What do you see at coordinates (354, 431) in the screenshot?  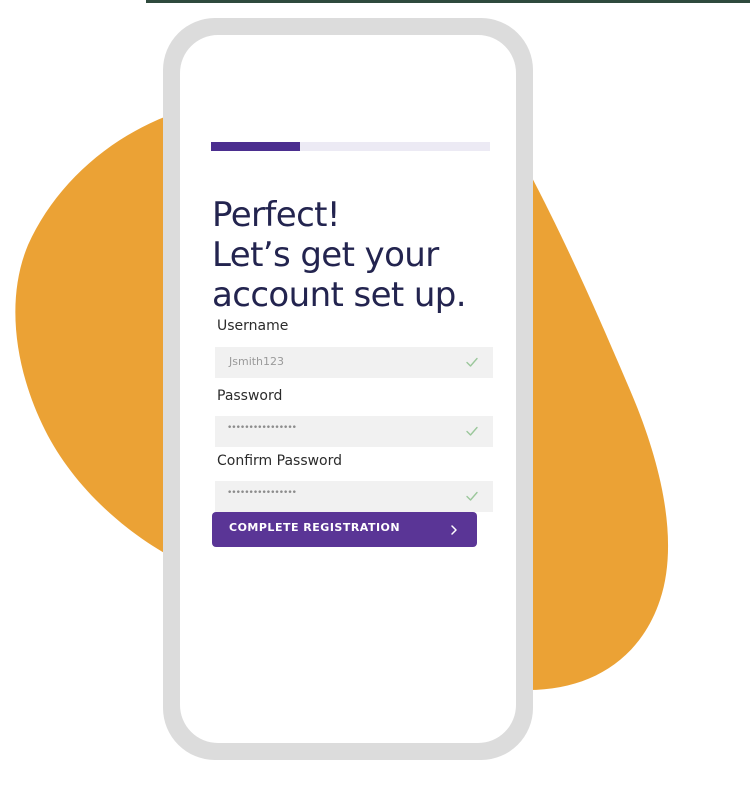 I see `password-field: ••••••••••••••••` at bounding box center [354, 431].